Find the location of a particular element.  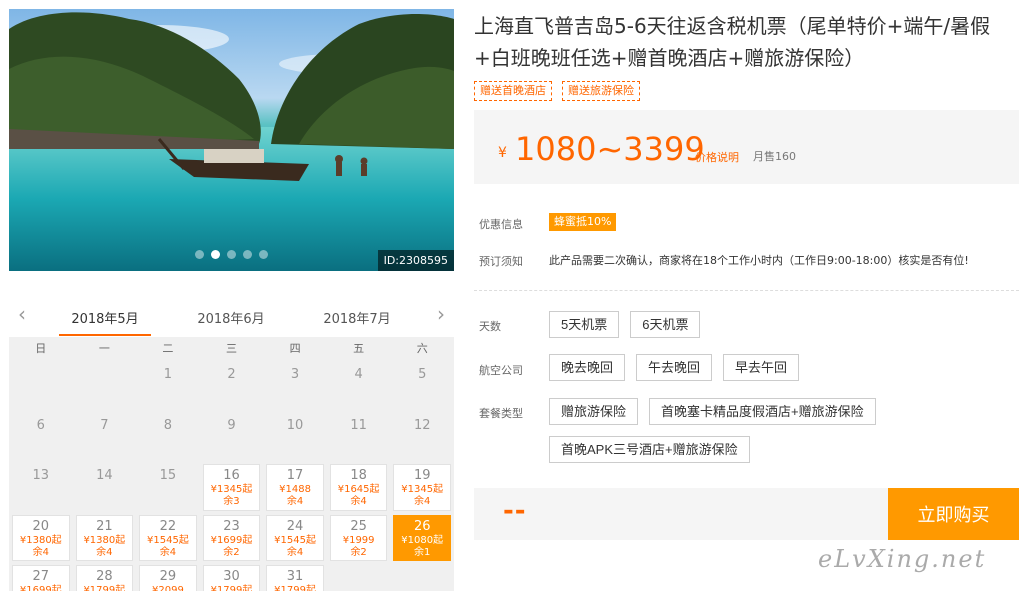

calendar-day: 21 ¥1380起 余4 is located at coordinates (104, 538).